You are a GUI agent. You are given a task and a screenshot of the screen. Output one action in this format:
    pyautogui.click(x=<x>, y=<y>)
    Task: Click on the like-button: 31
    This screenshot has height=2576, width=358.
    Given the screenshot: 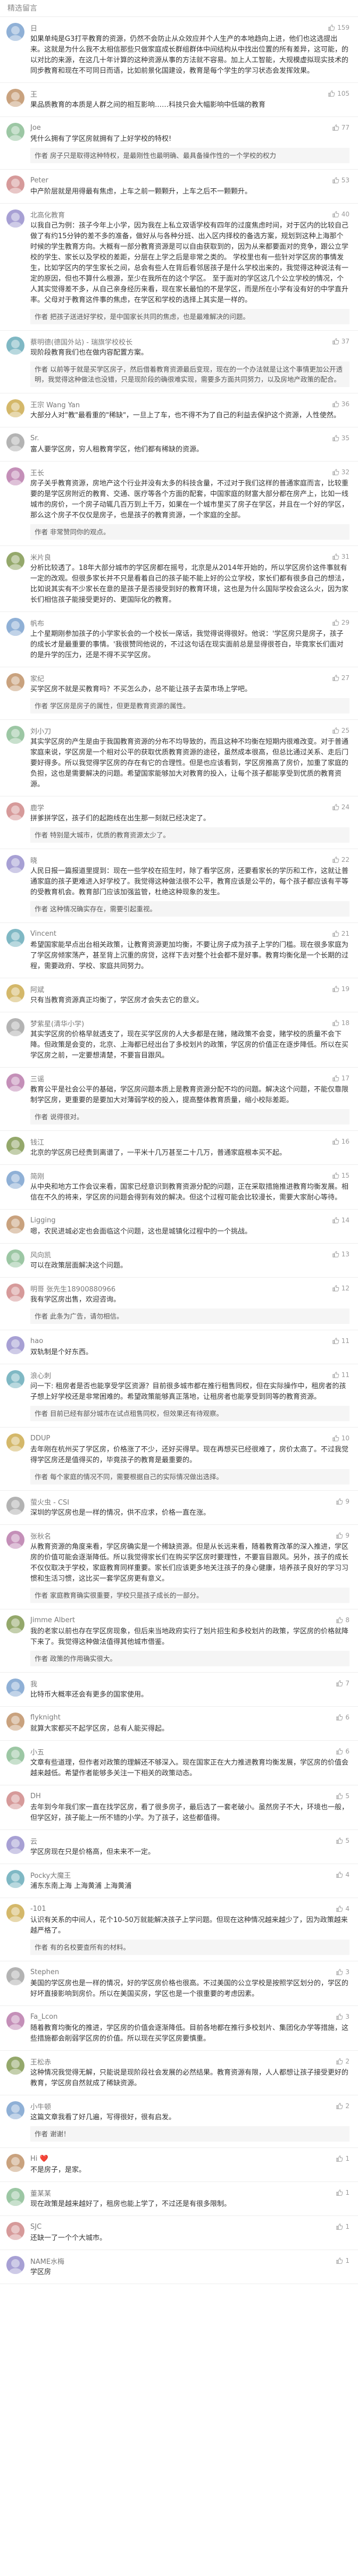 What is the action you would take?
    pyautogui.click(x=340, y=556)
    